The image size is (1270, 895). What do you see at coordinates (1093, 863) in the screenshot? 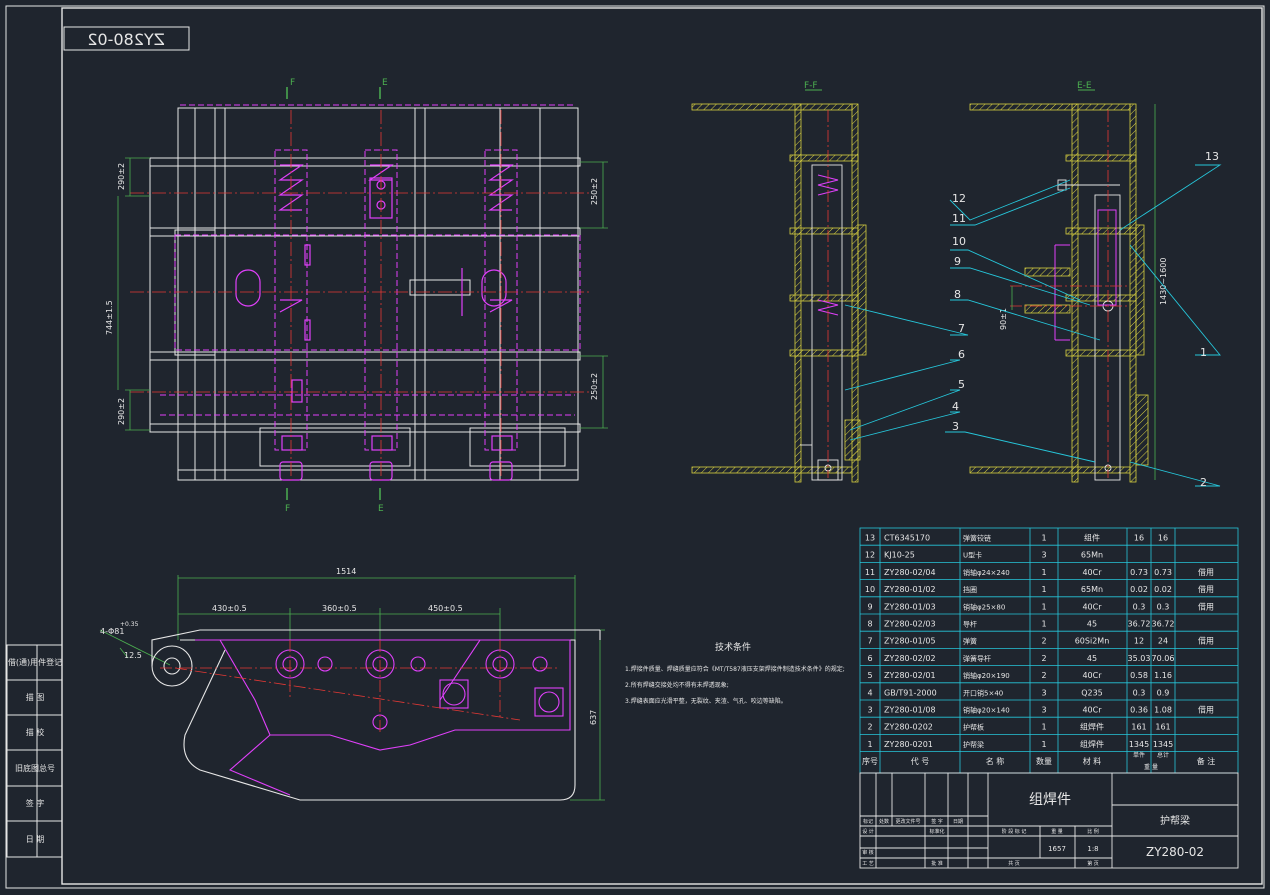
I see `tb-sheet: 第 页` at bounding box center [1093, 863].